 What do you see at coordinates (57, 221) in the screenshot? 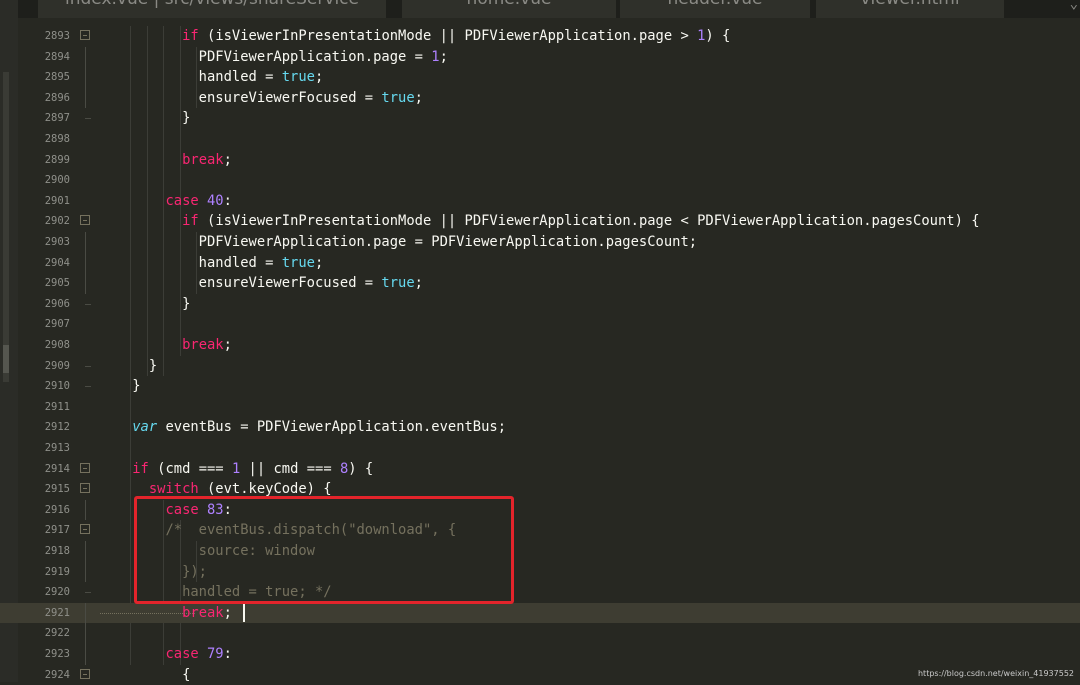
I see `line-number: 2902` at bounding box center [57, 221].